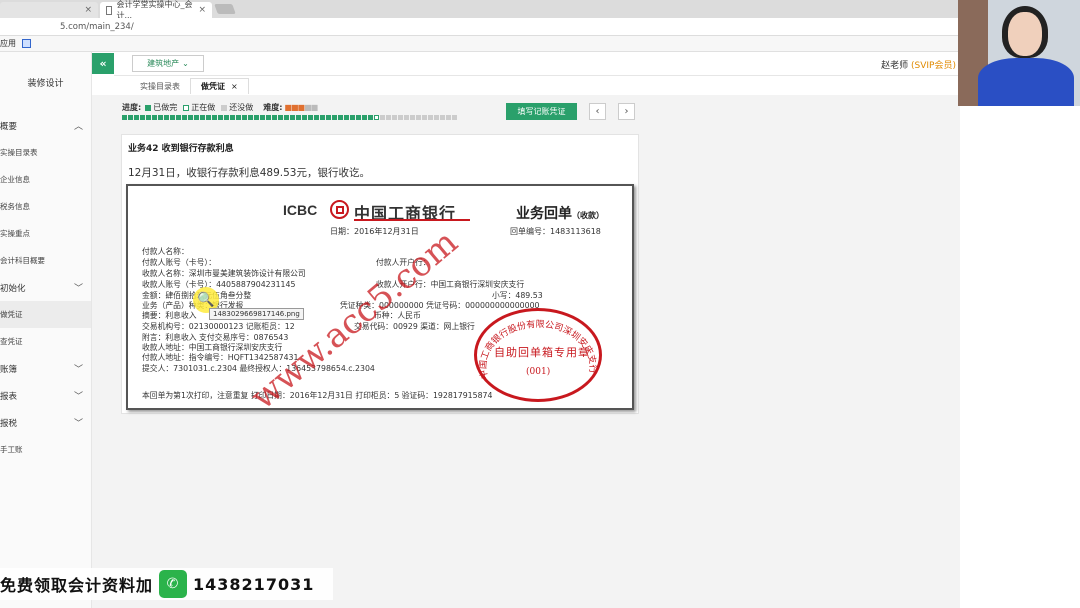 This screenshot has width=1080, height=608. What do you see at coordinates (45, 395) in the screenshot?
I see `sidebar-item: 报表 ﹀` at bounding box center [45, 395].